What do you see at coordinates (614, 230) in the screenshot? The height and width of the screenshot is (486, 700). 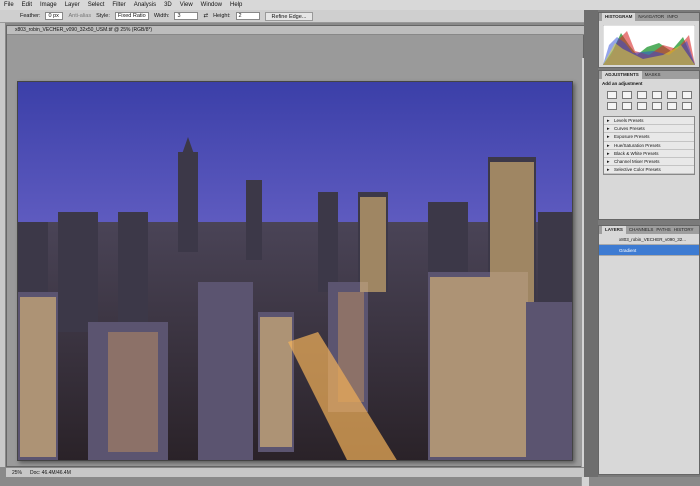 I see `tab-layers: LAYERS` at bounding box center [614, 230].